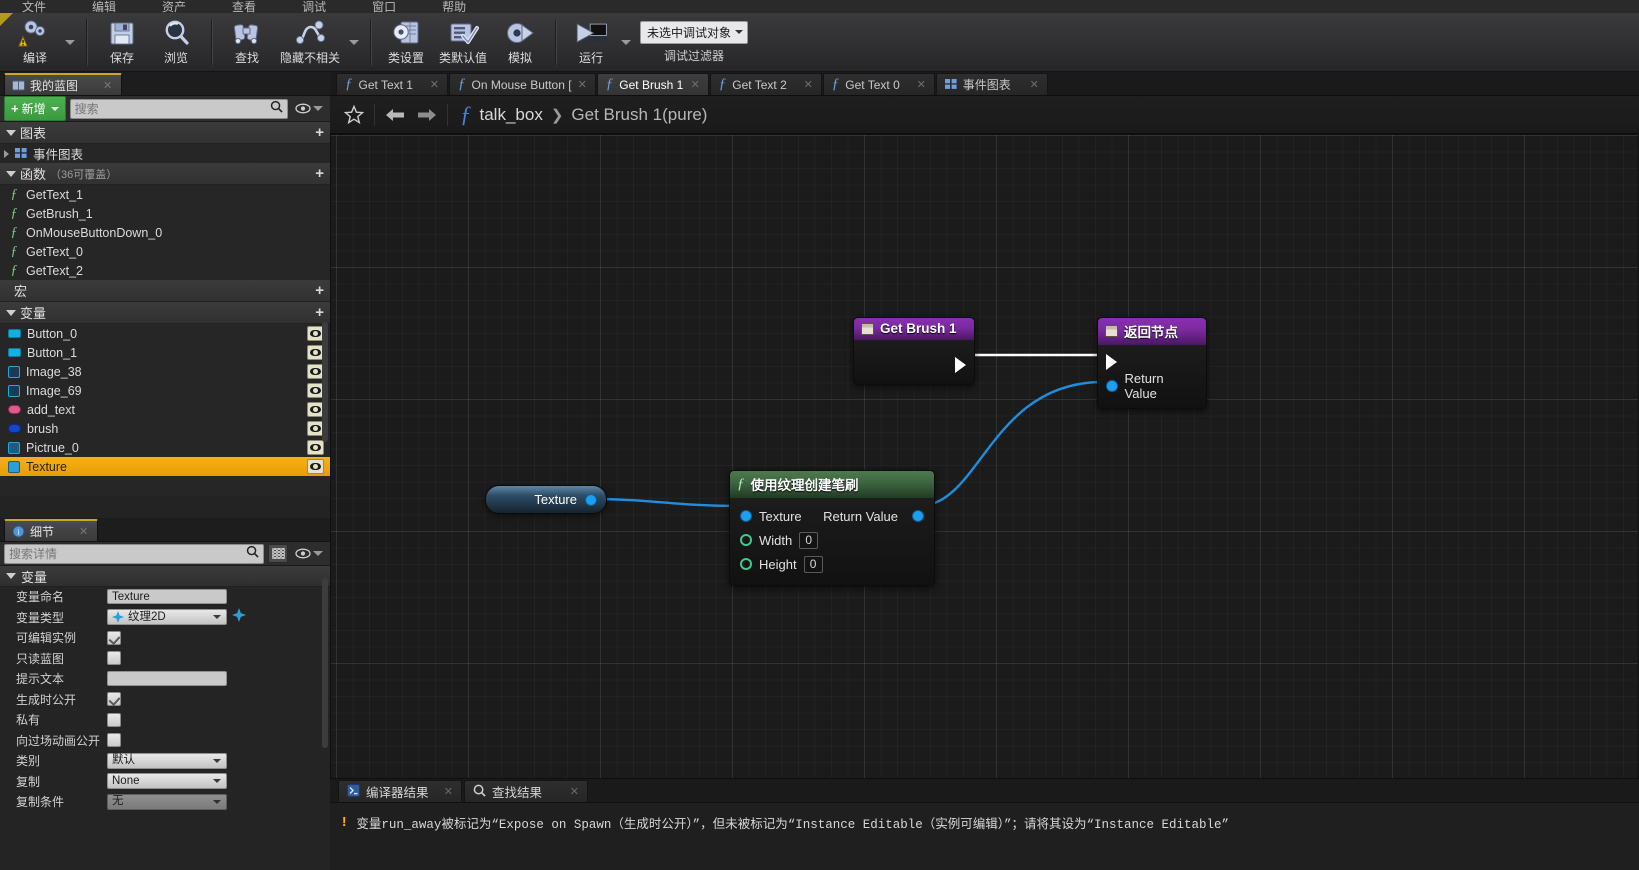  Describe the element at coordinates (165, 153) in the screenshot. I see `tree-item-event-graph: 事件图表` at that location.